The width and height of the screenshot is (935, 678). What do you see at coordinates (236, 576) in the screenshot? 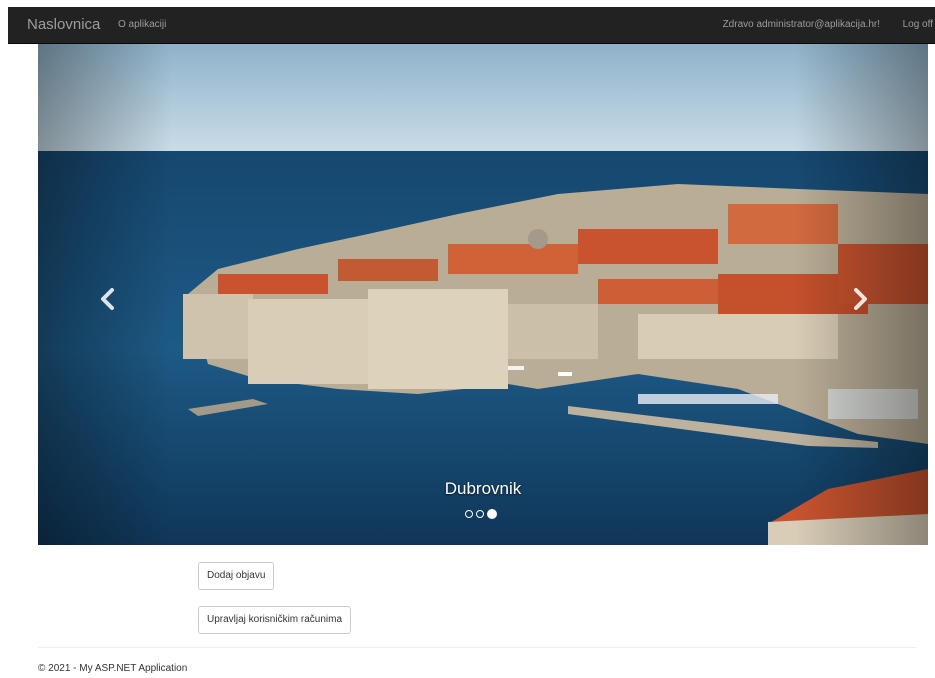
I see `add-post-button: Dodaj objavu` at bounding box center [236, 576].